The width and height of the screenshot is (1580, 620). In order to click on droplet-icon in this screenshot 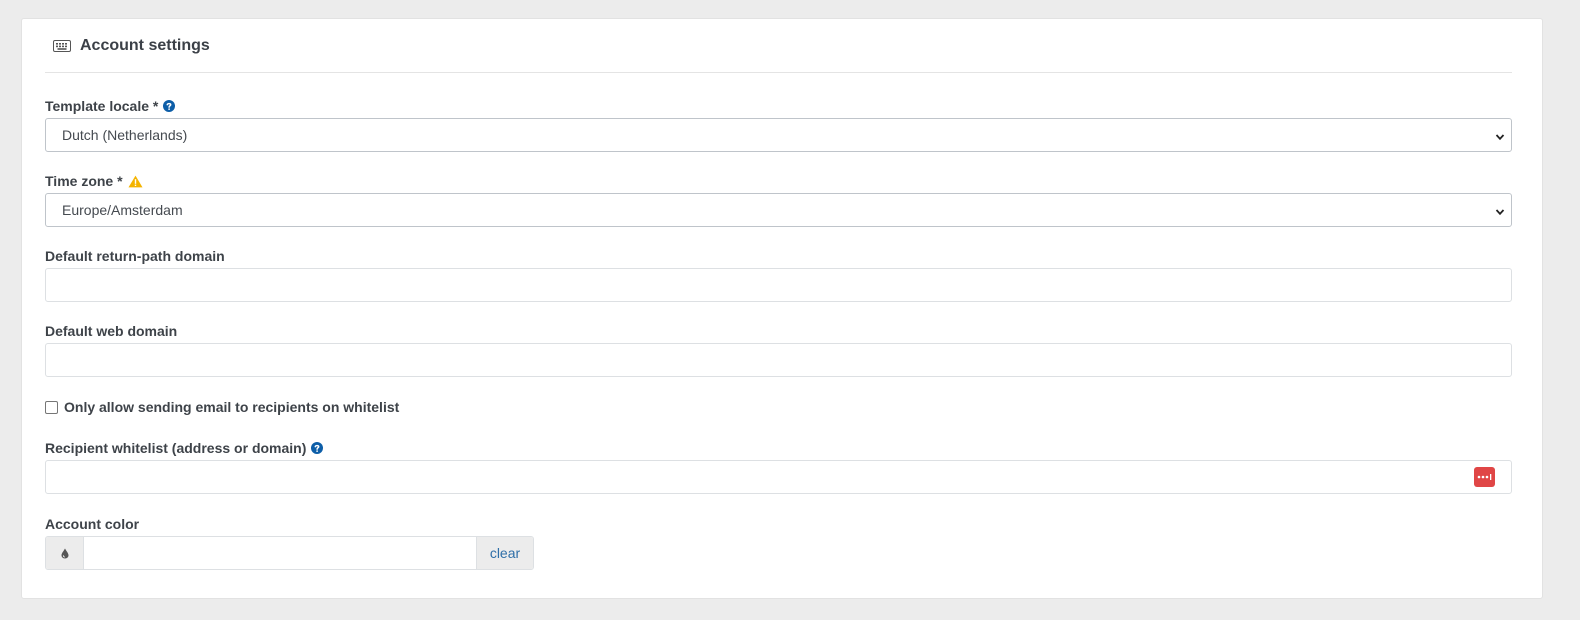, I will do `click(65, 553)`.